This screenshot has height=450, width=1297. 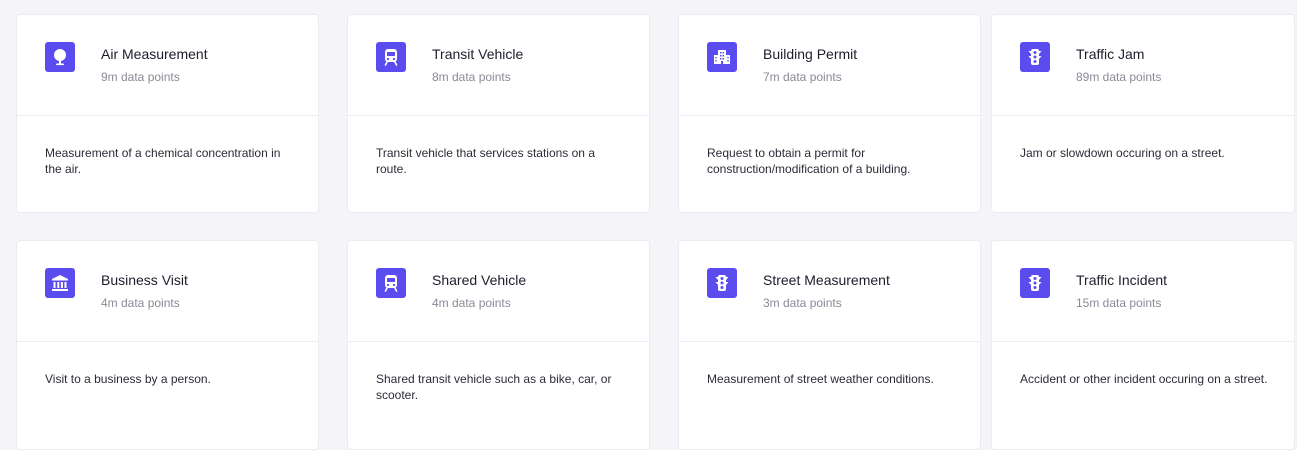 I want to click on card-header: Street Measurement 3m data points, so click(x=829, y=291).